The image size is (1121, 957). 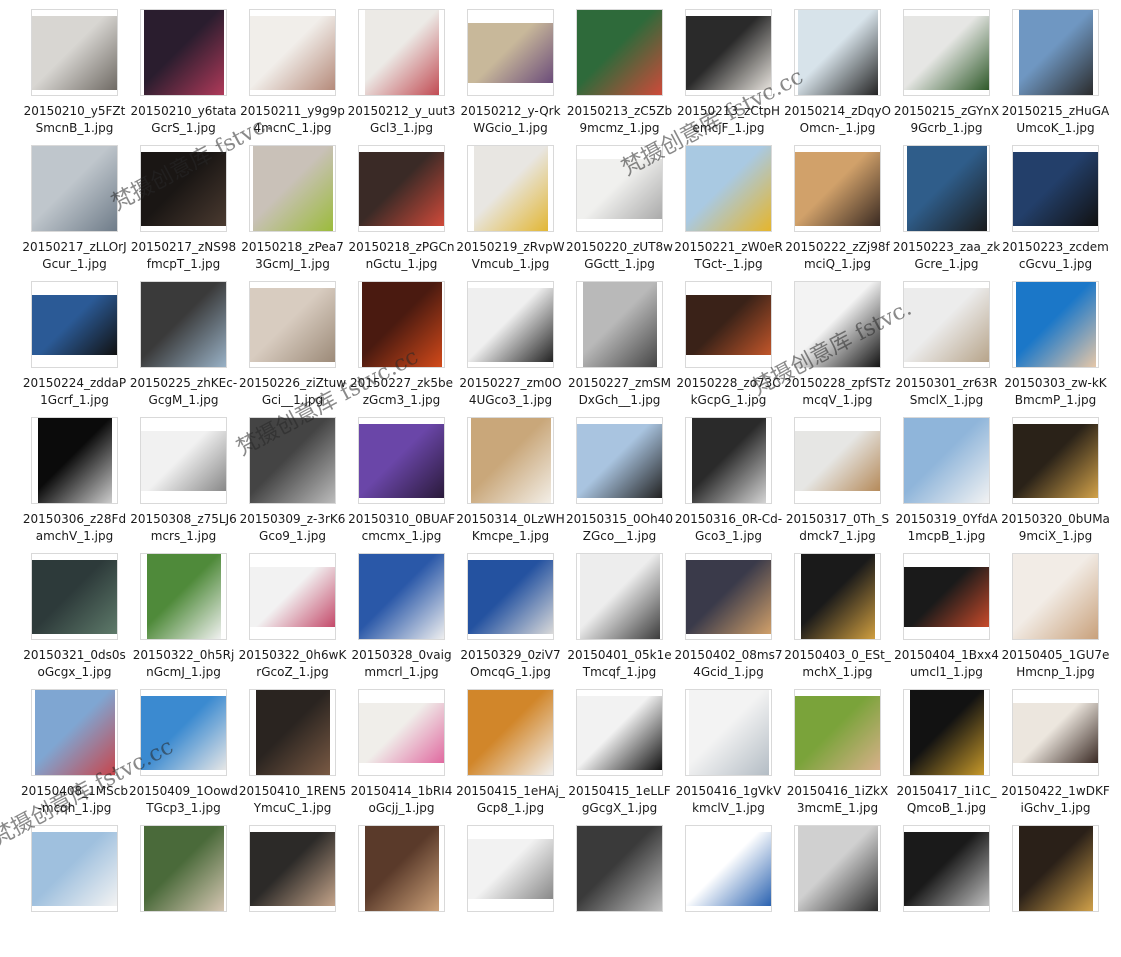 I want to click on file-tile: 20150301_zr63RSmclX_1.jpg, so click(x=946, y=347).